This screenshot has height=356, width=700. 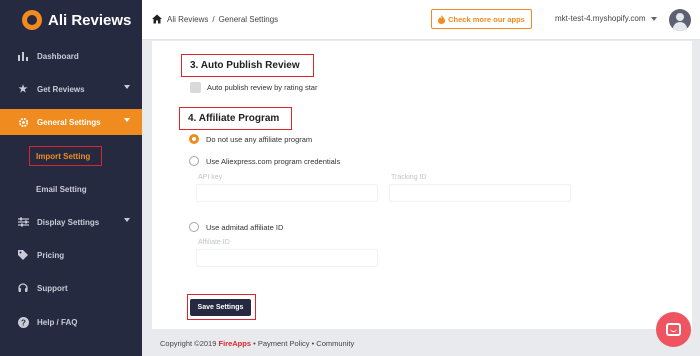 I want to click on tag-icon, so click(x=23, y=255).